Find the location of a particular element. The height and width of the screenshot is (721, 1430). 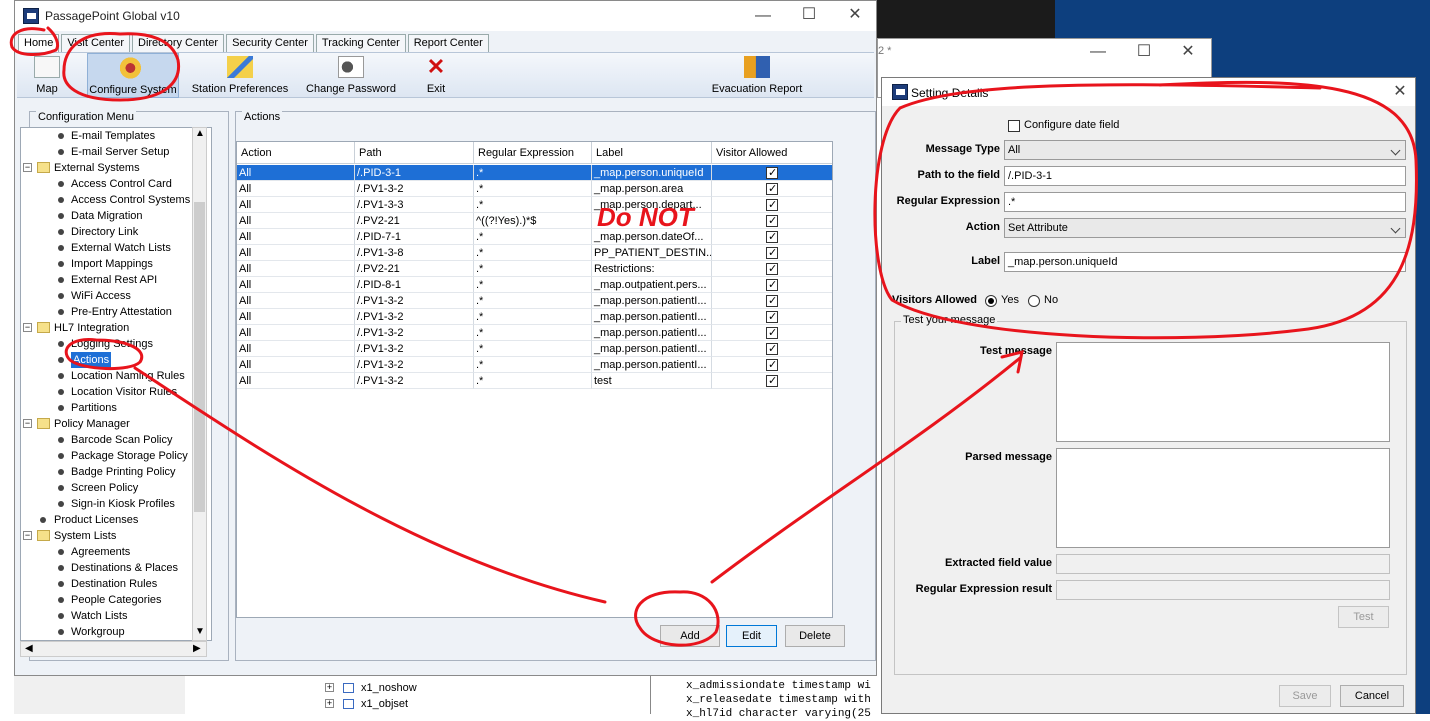

test-button: Test is located at coordinates (1363, 617).